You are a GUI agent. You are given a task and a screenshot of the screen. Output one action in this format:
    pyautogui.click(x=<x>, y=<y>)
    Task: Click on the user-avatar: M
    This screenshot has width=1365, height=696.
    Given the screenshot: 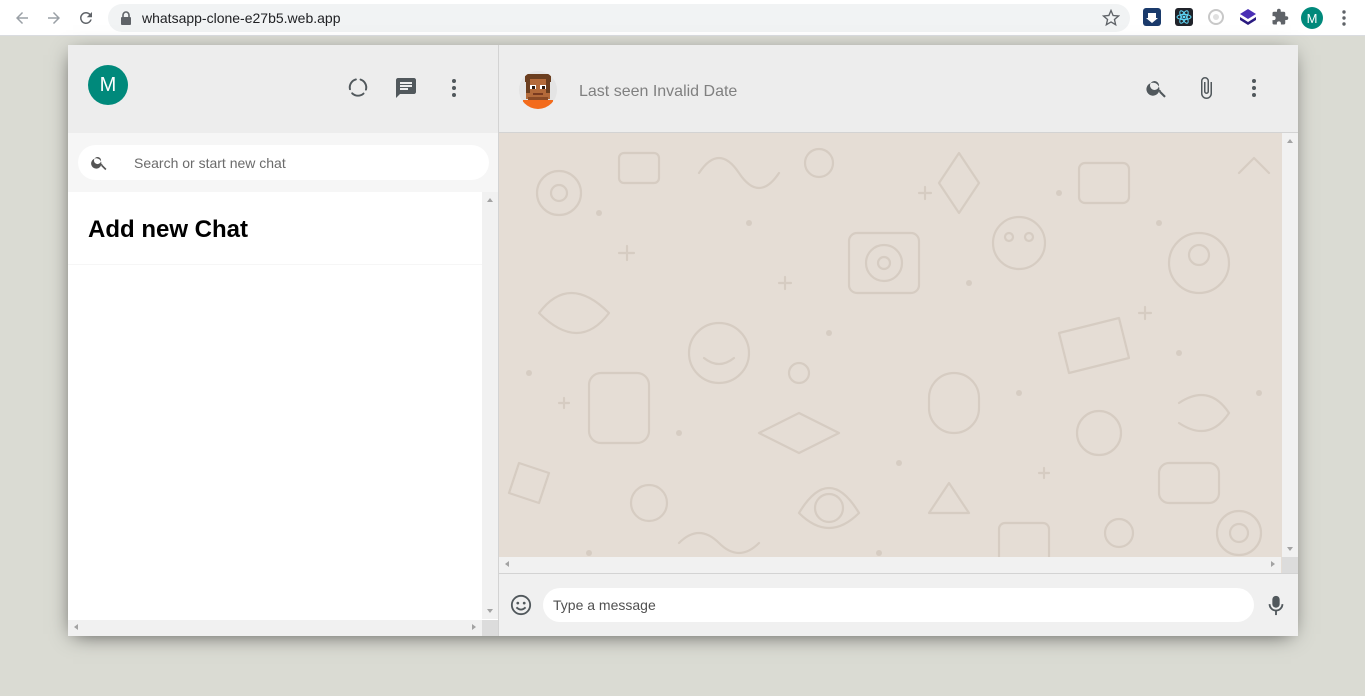 What is the action you would take?
    pyautogui.click(x=108, y=85)
    